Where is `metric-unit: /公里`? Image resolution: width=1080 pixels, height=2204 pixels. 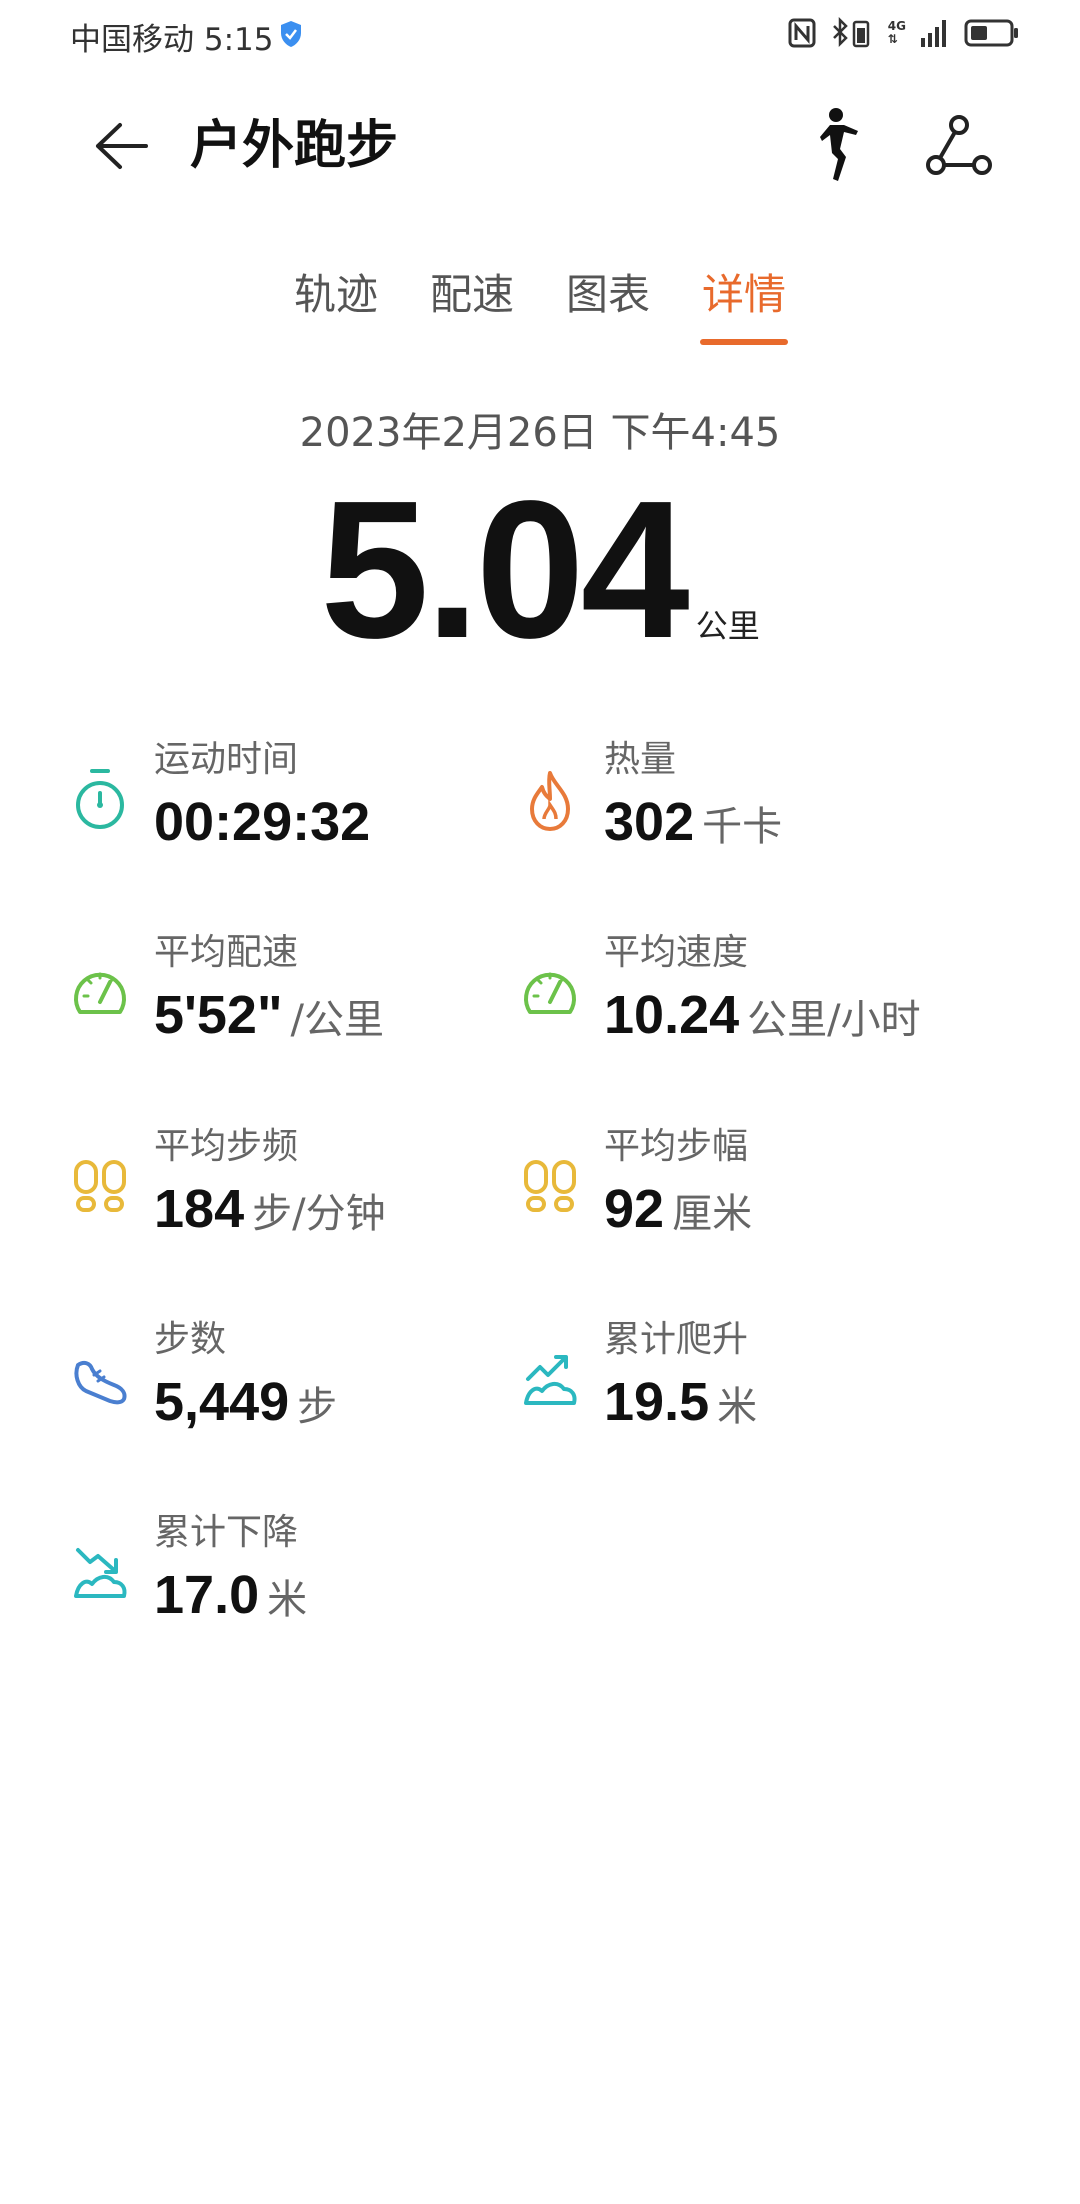 metric-unit: /公里 is located at coordinates (337, 1020).